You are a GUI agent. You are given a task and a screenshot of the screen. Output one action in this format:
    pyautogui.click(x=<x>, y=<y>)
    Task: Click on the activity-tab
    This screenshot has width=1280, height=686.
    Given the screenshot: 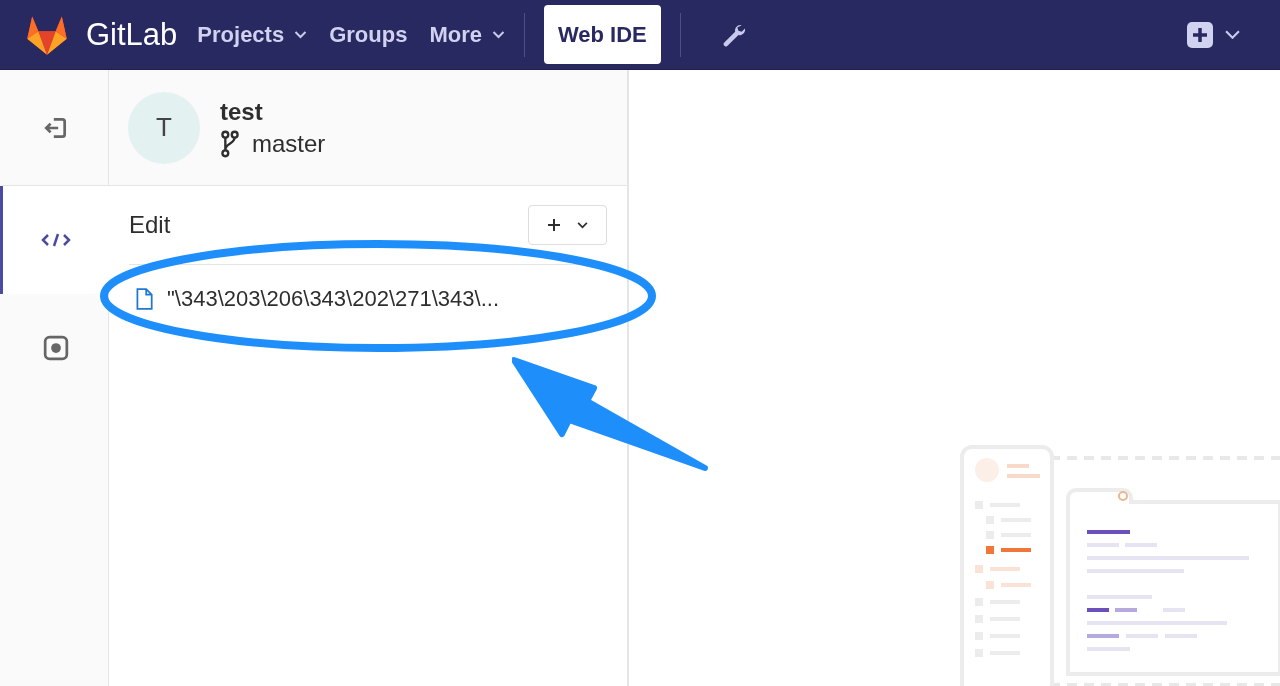 What is the action you would take?
    pyautogui.click(x=54, y=240)
    